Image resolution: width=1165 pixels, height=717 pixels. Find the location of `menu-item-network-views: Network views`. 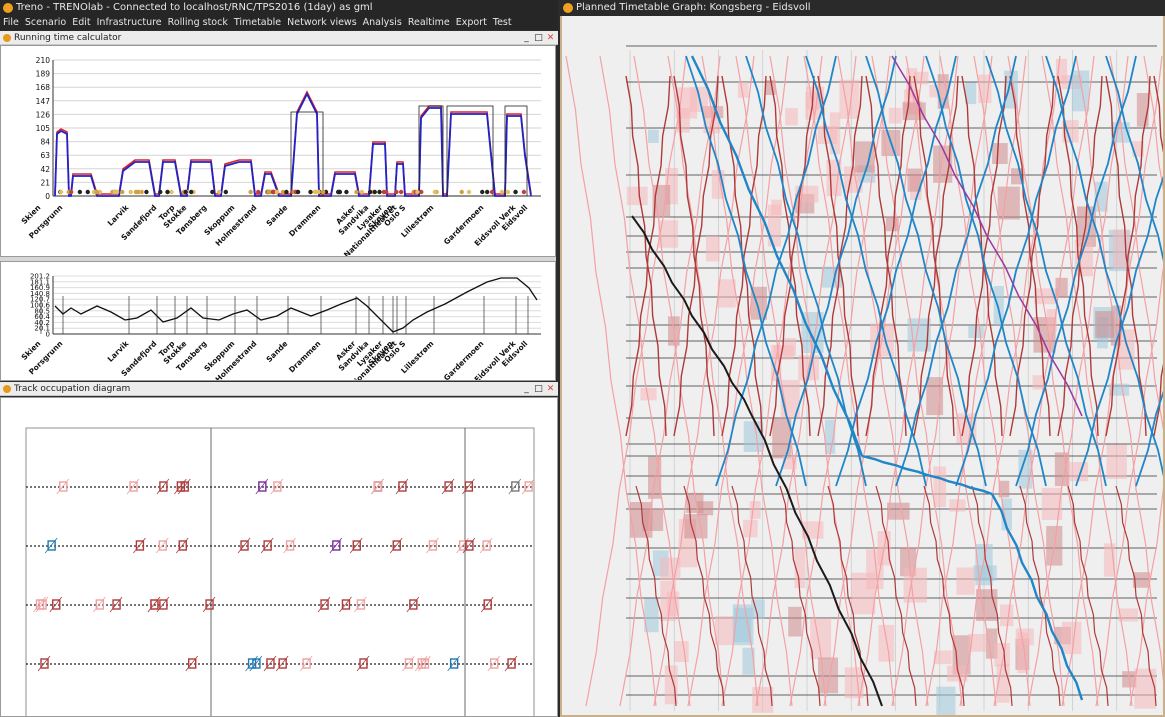

menu-item-network-views: Network views is located at coordinates (322, 22).